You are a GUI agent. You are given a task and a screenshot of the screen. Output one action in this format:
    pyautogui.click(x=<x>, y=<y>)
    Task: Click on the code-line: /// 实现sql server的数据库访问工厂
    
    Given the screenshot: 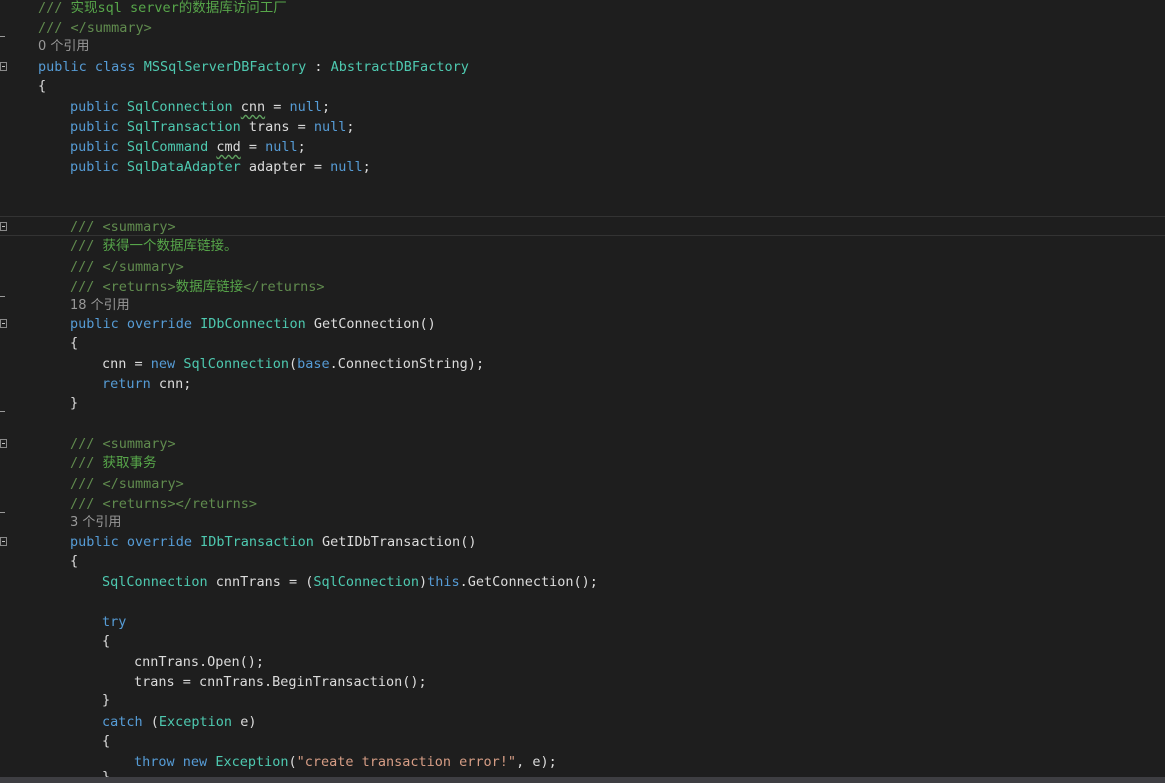 What is the action you would take?
    pyautogui.click(x=162, y=8)
    